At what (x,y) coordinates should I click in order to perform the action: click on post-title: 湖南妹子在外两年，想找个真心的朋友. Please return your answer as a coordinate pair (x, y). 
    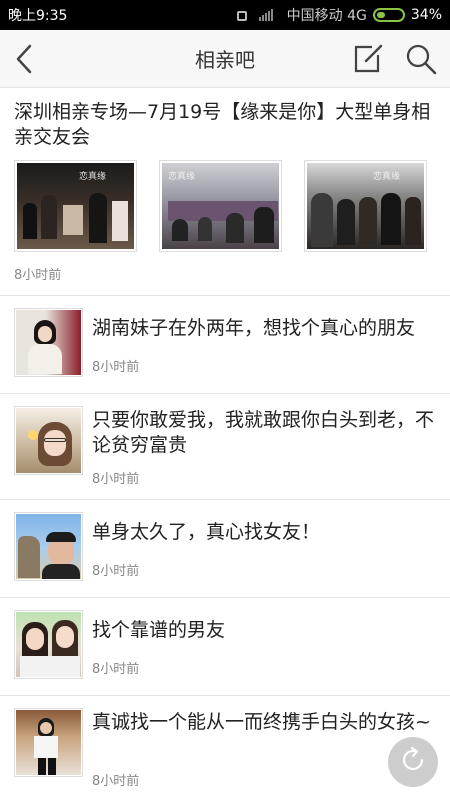
    Looking at the image, I should click on (254, 328).